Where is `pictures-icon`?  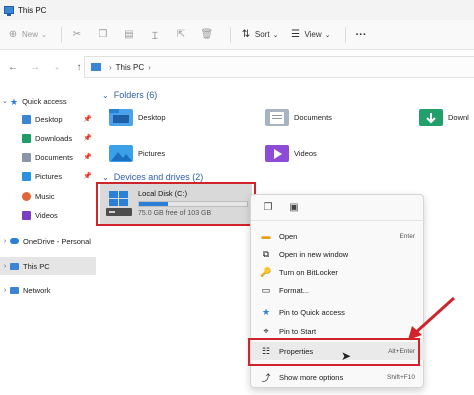 pictures-icon is located at coordinates (26, 176).